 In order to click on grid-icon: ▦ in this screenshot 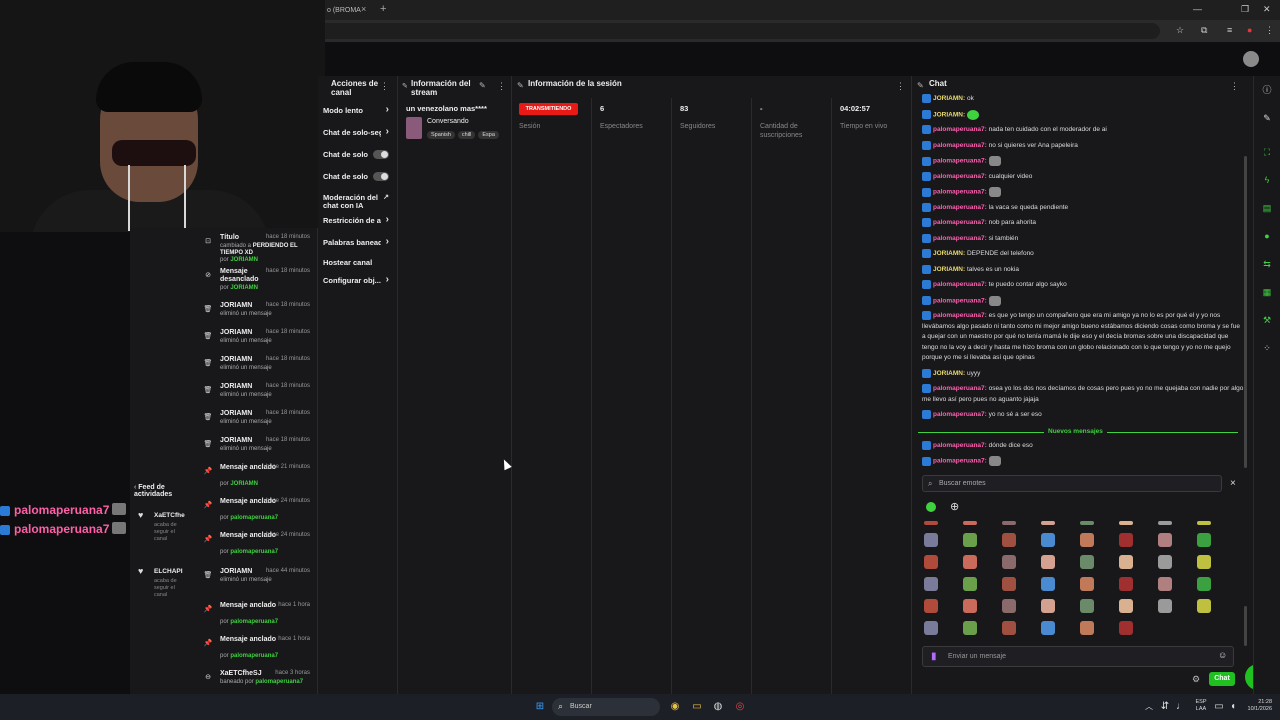, I will do `click(1267, 292)`.